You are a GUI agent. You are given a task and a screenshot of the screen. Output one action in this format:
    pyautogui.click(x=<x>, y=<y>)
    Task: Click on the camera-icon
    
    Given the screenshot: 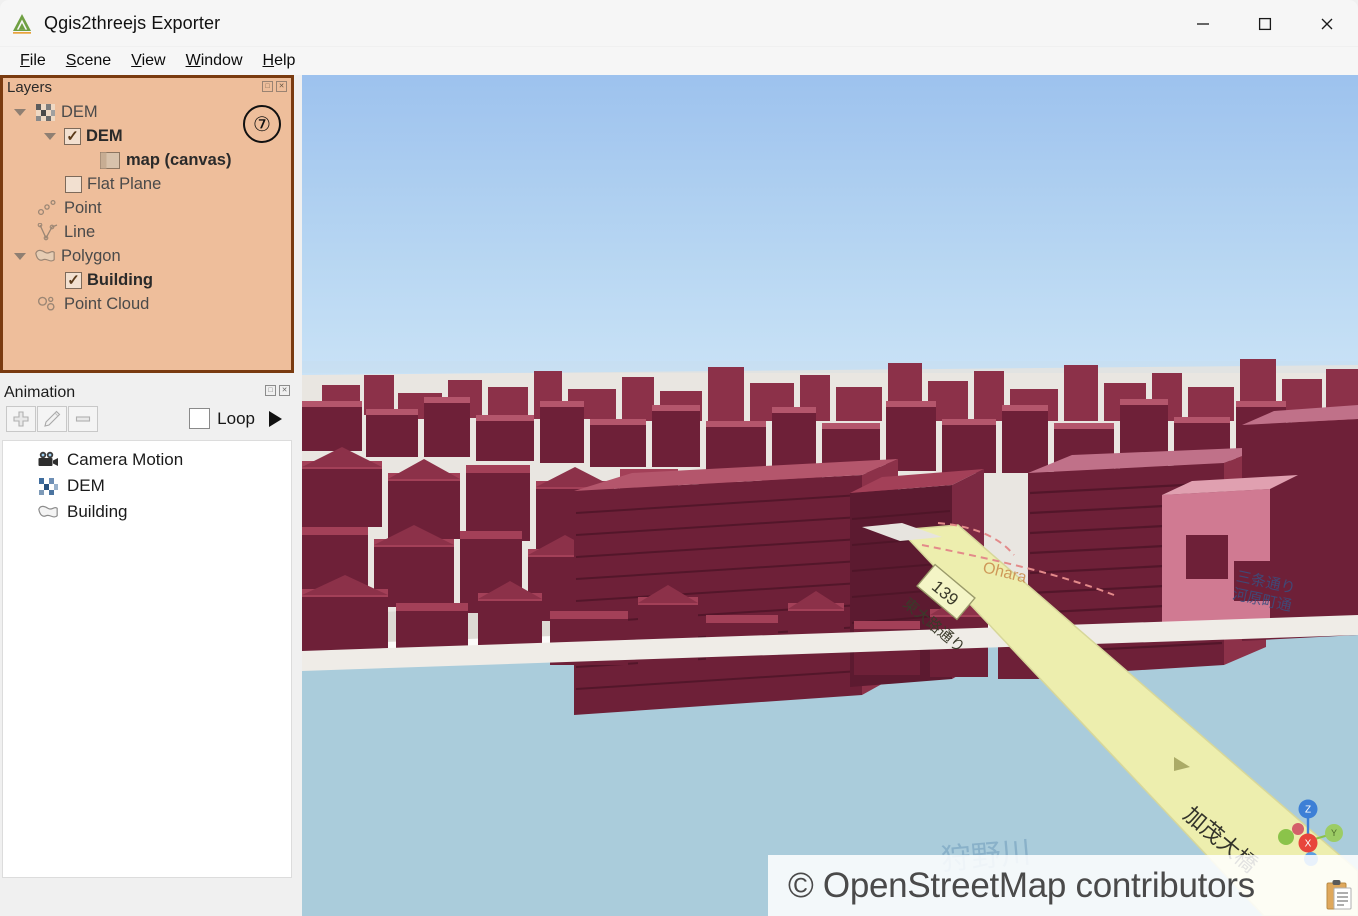 What is the action you would take?
    pyautogui.click(x=48, y=460)
    